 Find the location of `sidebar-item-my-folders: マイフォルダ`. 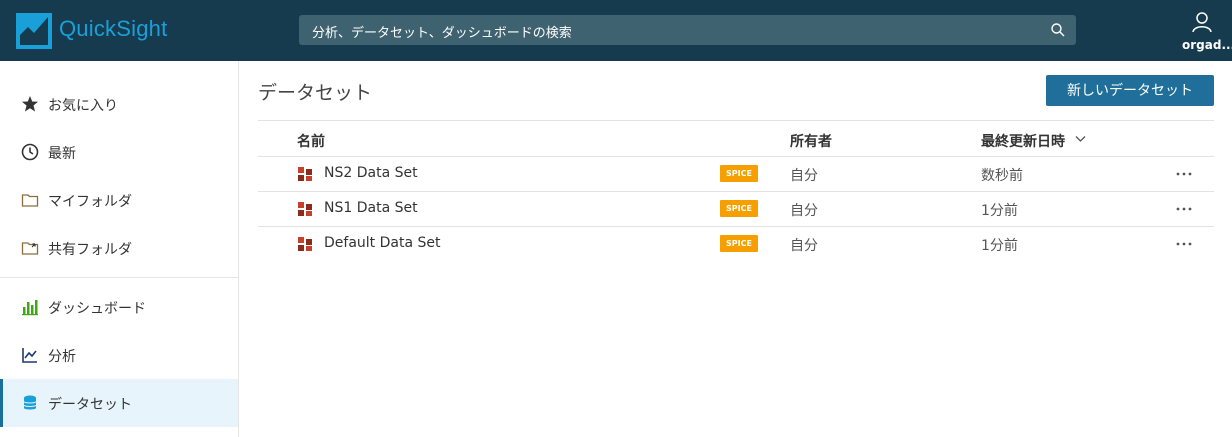

sidebar-item-my-folders: マイフォルダ is located at coordinates (119, 200).